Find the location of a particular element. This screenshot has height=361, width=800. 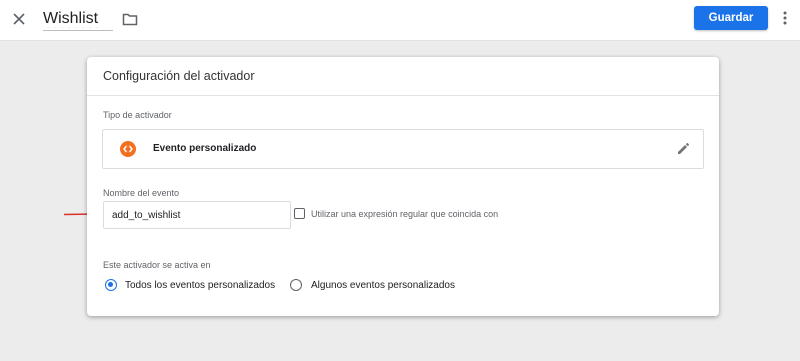

close-icon is located at coordinates (19, 19).